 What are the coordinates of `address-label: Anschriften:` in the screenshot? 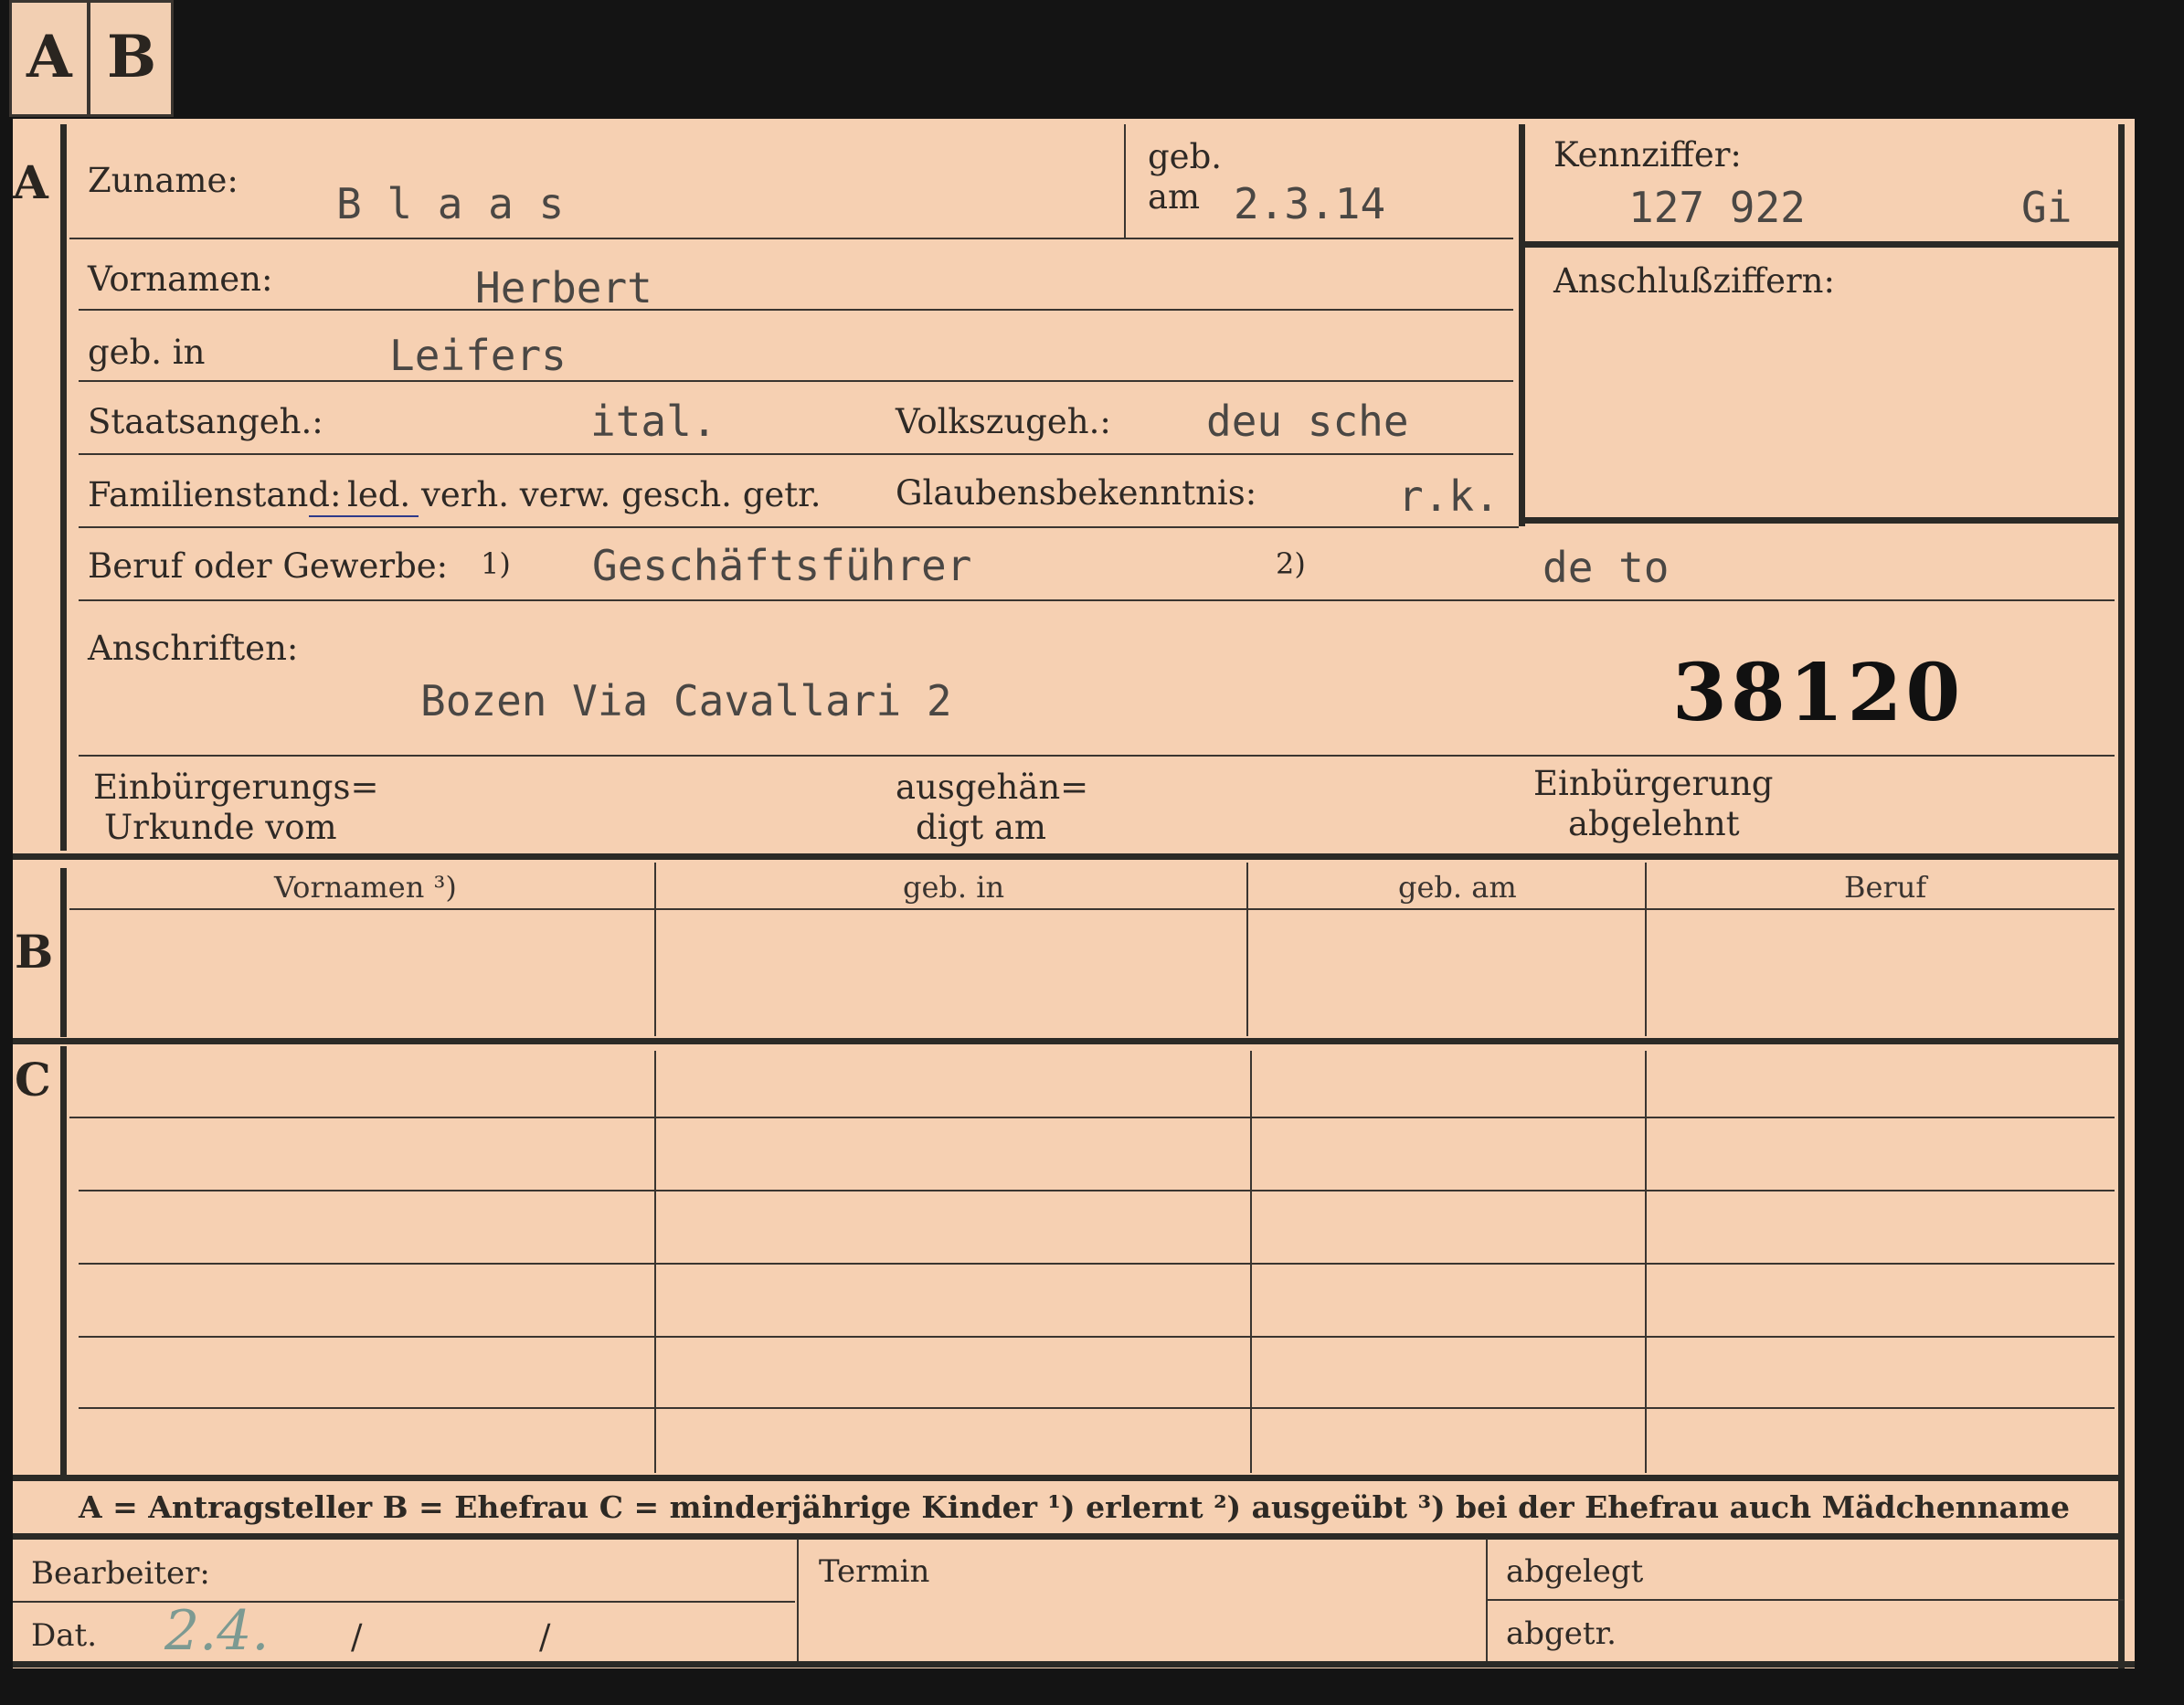 It's located at (193, 648).